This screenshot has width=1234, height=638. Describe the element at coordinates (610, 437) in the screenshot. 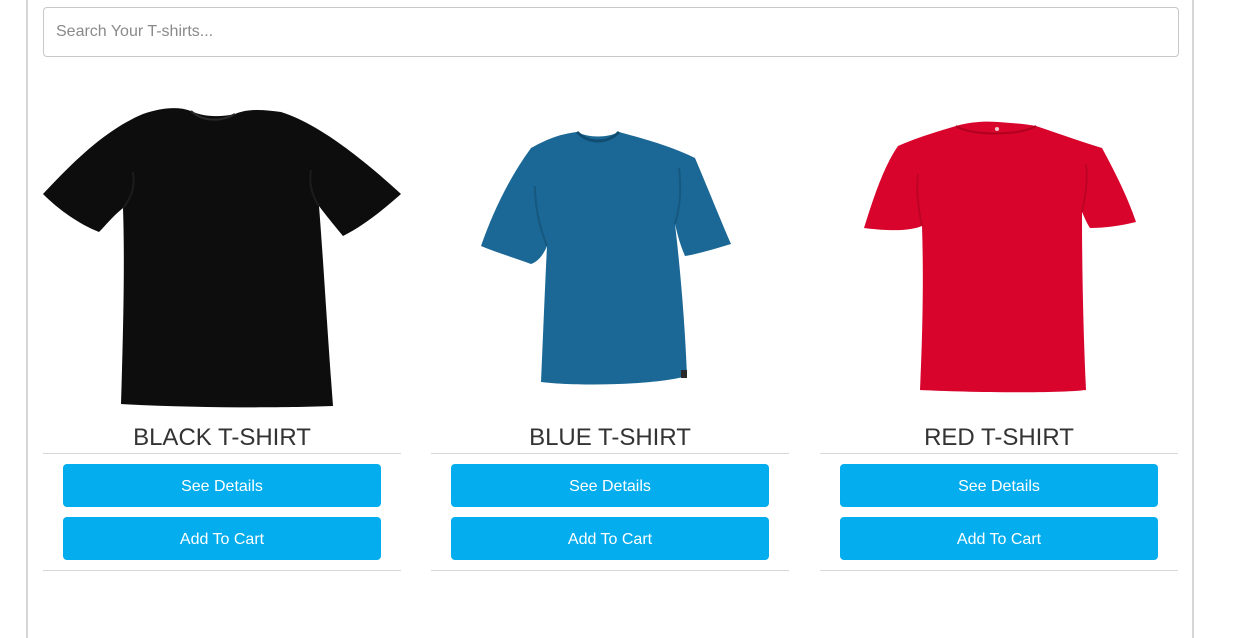

I see `product-title: BLUE T-SHIRT` at that location.